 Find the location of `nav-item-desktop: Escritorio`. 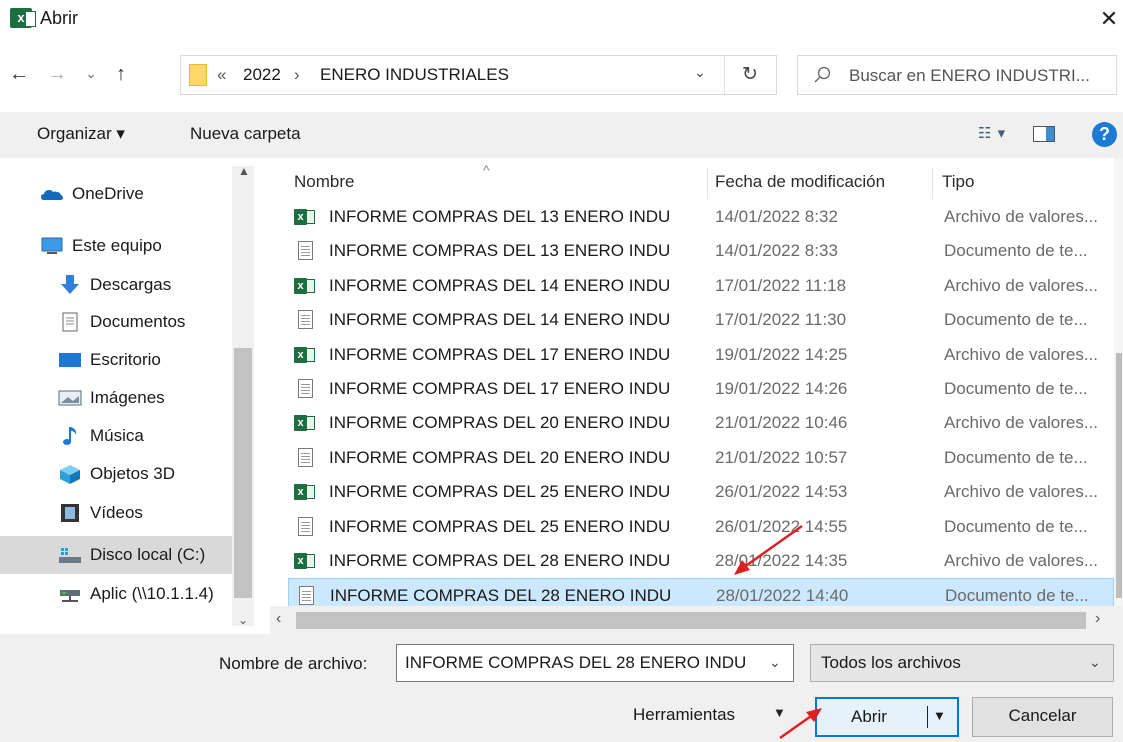

nav-item-desktop: Escritorio is located at coordinates (116, 360).